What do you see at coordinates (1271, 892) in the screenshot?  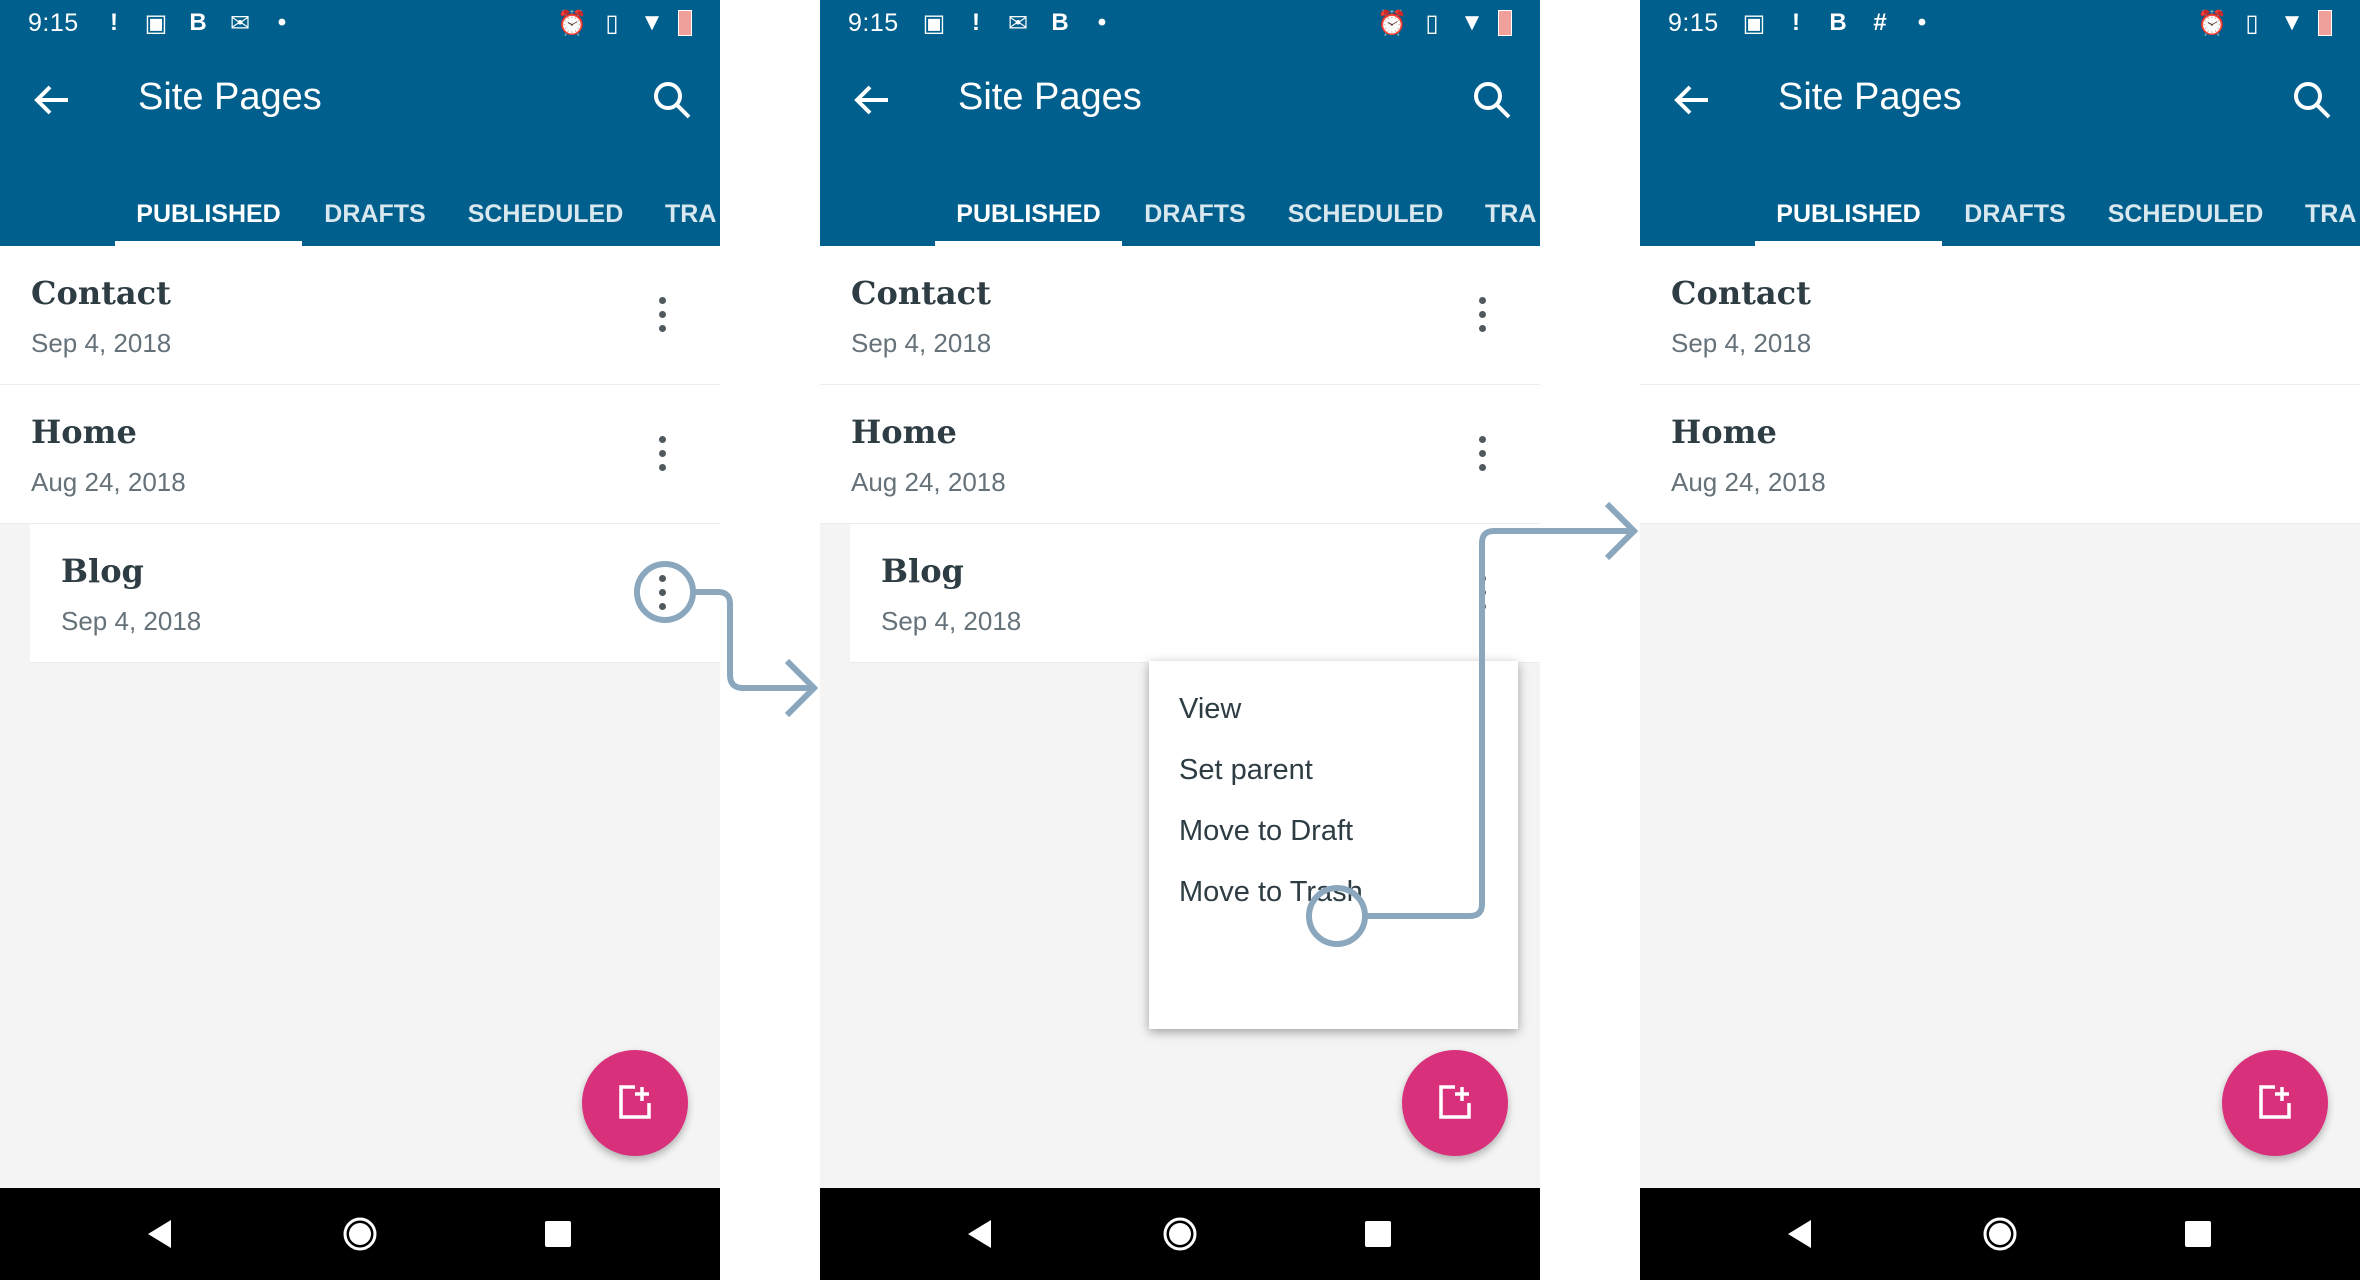 I see `menu-item-move-to-trash: Move to Trash` at bounding box center [1271, 892].